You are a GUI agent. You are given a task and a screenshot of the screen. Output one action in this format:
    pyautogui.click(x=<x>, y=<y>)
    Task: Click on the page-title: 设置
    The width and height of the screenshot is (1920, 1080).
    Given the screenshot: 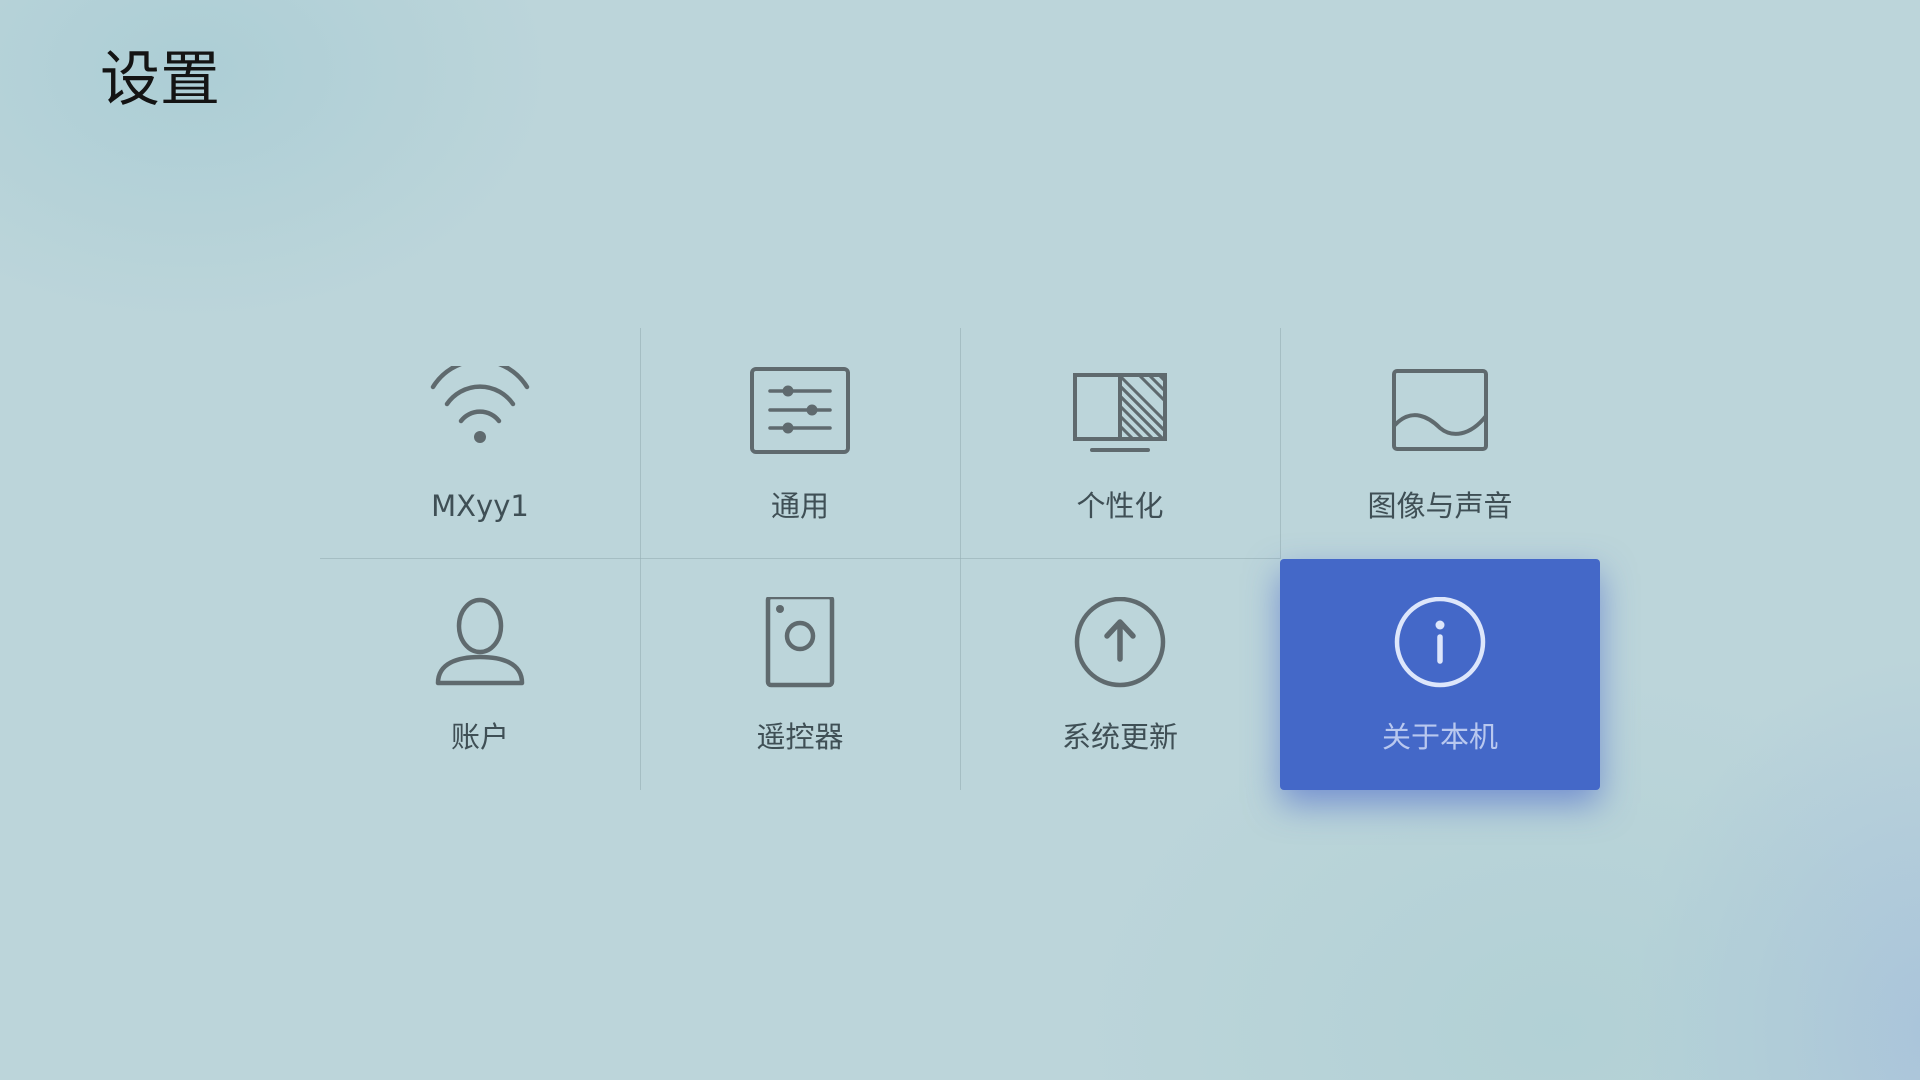 What is the action you would take?
    pyautogui.click(x=160, y=80)
    